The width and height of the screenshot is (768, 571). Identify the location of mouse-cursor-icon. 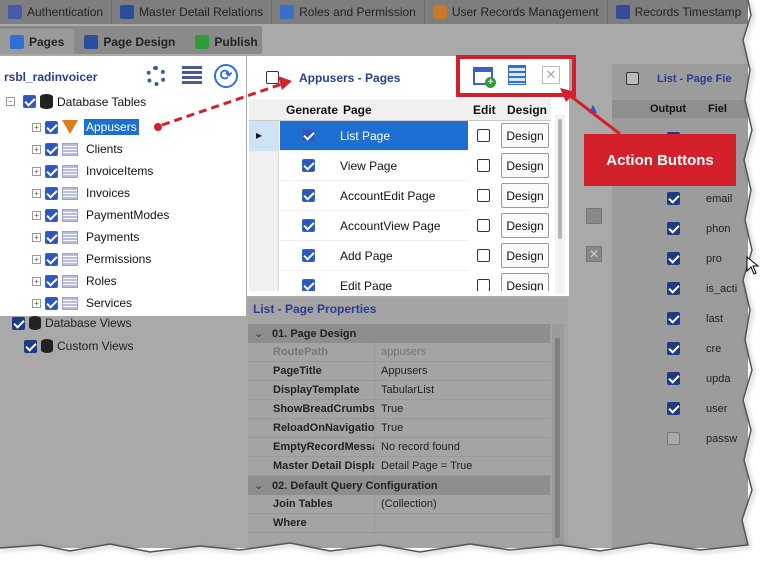
(753, 265).